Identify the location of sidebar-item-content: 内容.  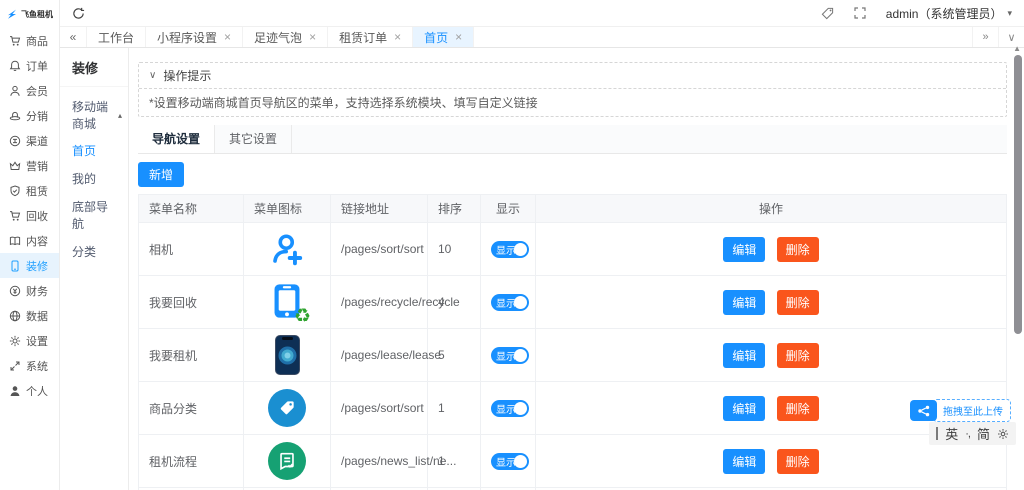
(29, 240).